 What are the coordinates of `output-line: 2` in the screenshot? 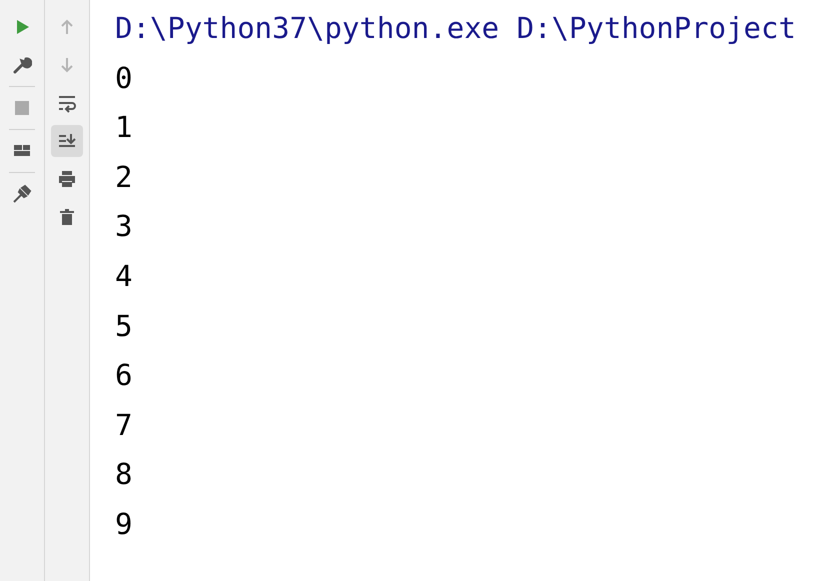 It's located at (124, 177).